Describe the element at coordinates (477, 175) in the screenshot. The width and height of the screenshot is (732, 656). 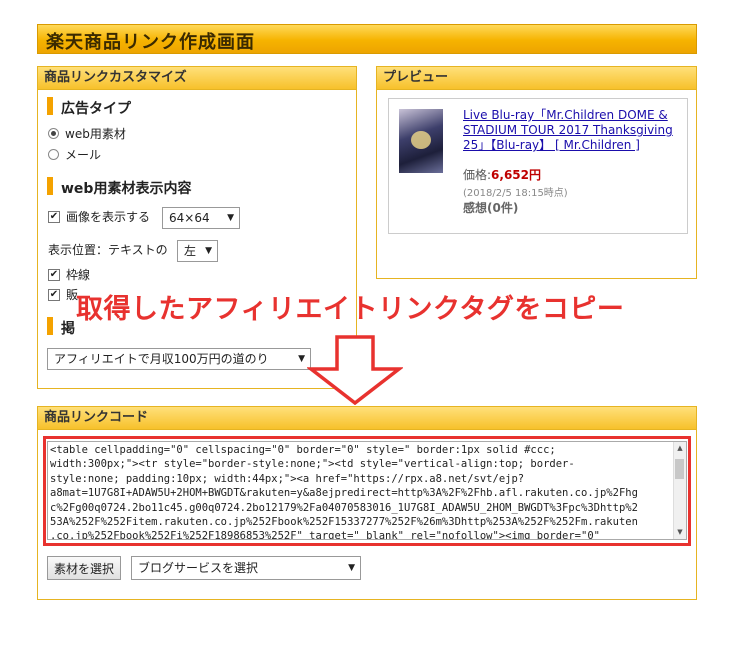
I see `price-label: 価格:` at that location.